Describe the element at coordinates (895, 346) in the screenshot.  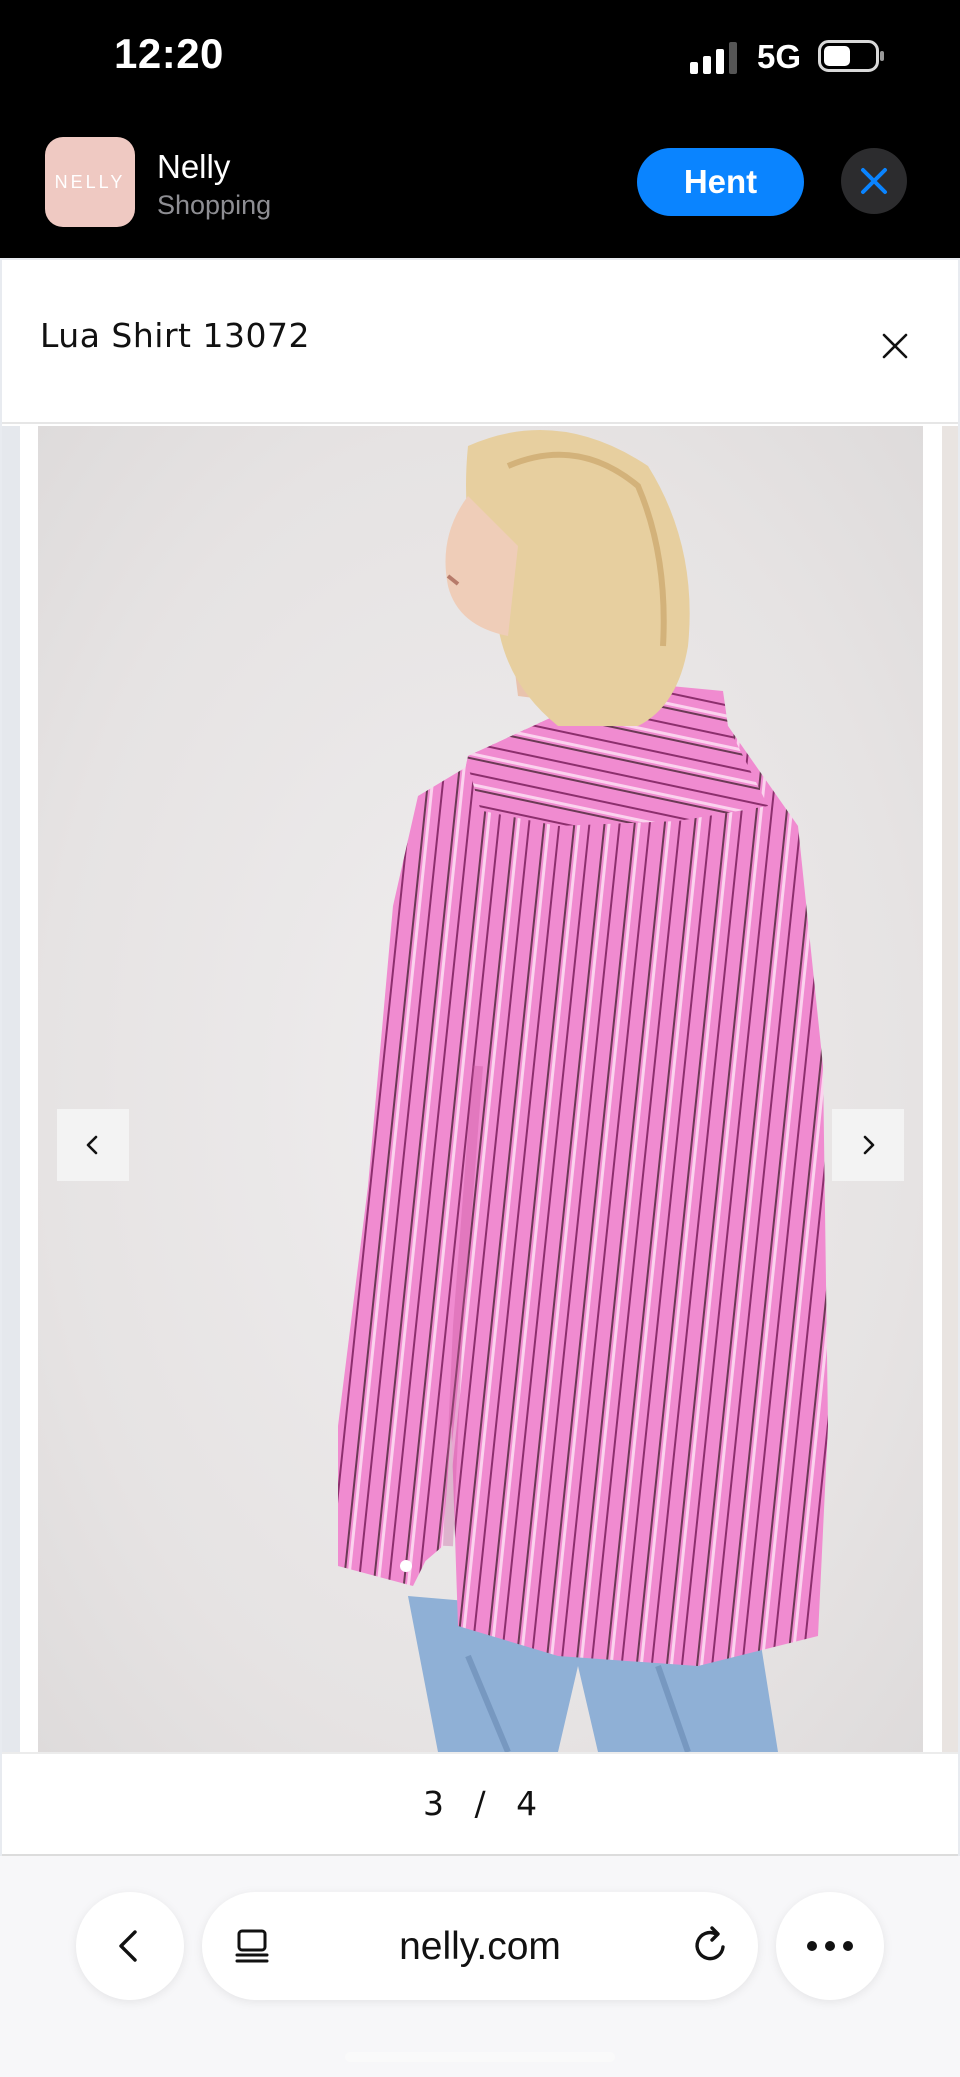
I see `close-modal-button` at that location.